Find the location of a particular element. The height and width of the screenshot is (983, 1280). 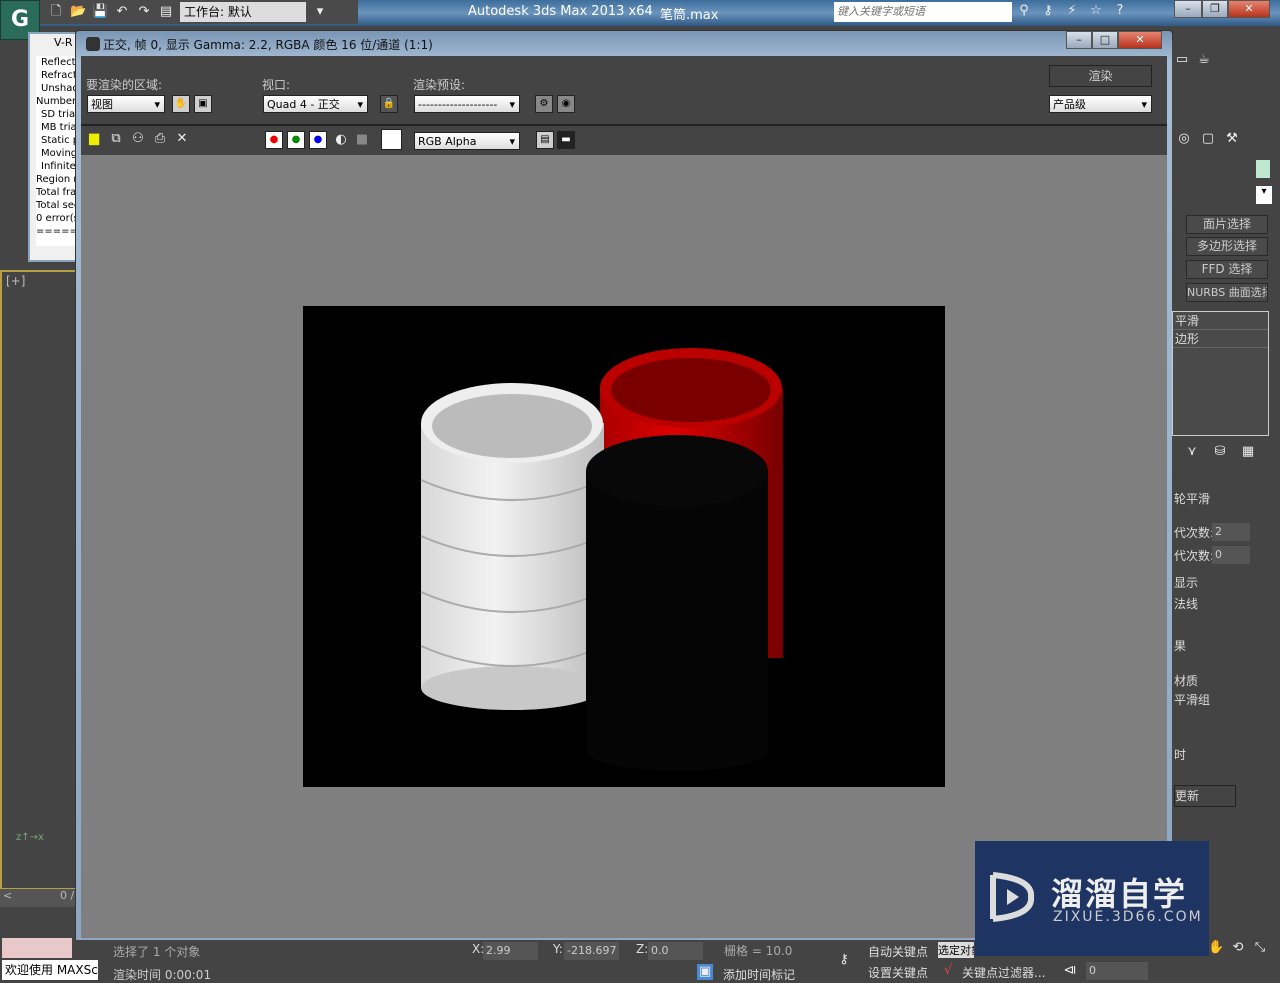

log-line: Moving is located at coordinates (59, 153).